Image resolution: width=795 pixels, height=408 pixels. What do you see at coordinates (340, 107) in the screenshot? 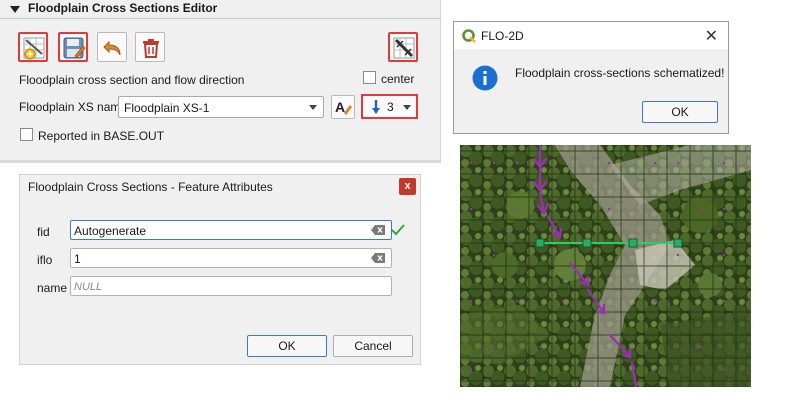
I see `svg-text: A` at bounding box center [340, 107].